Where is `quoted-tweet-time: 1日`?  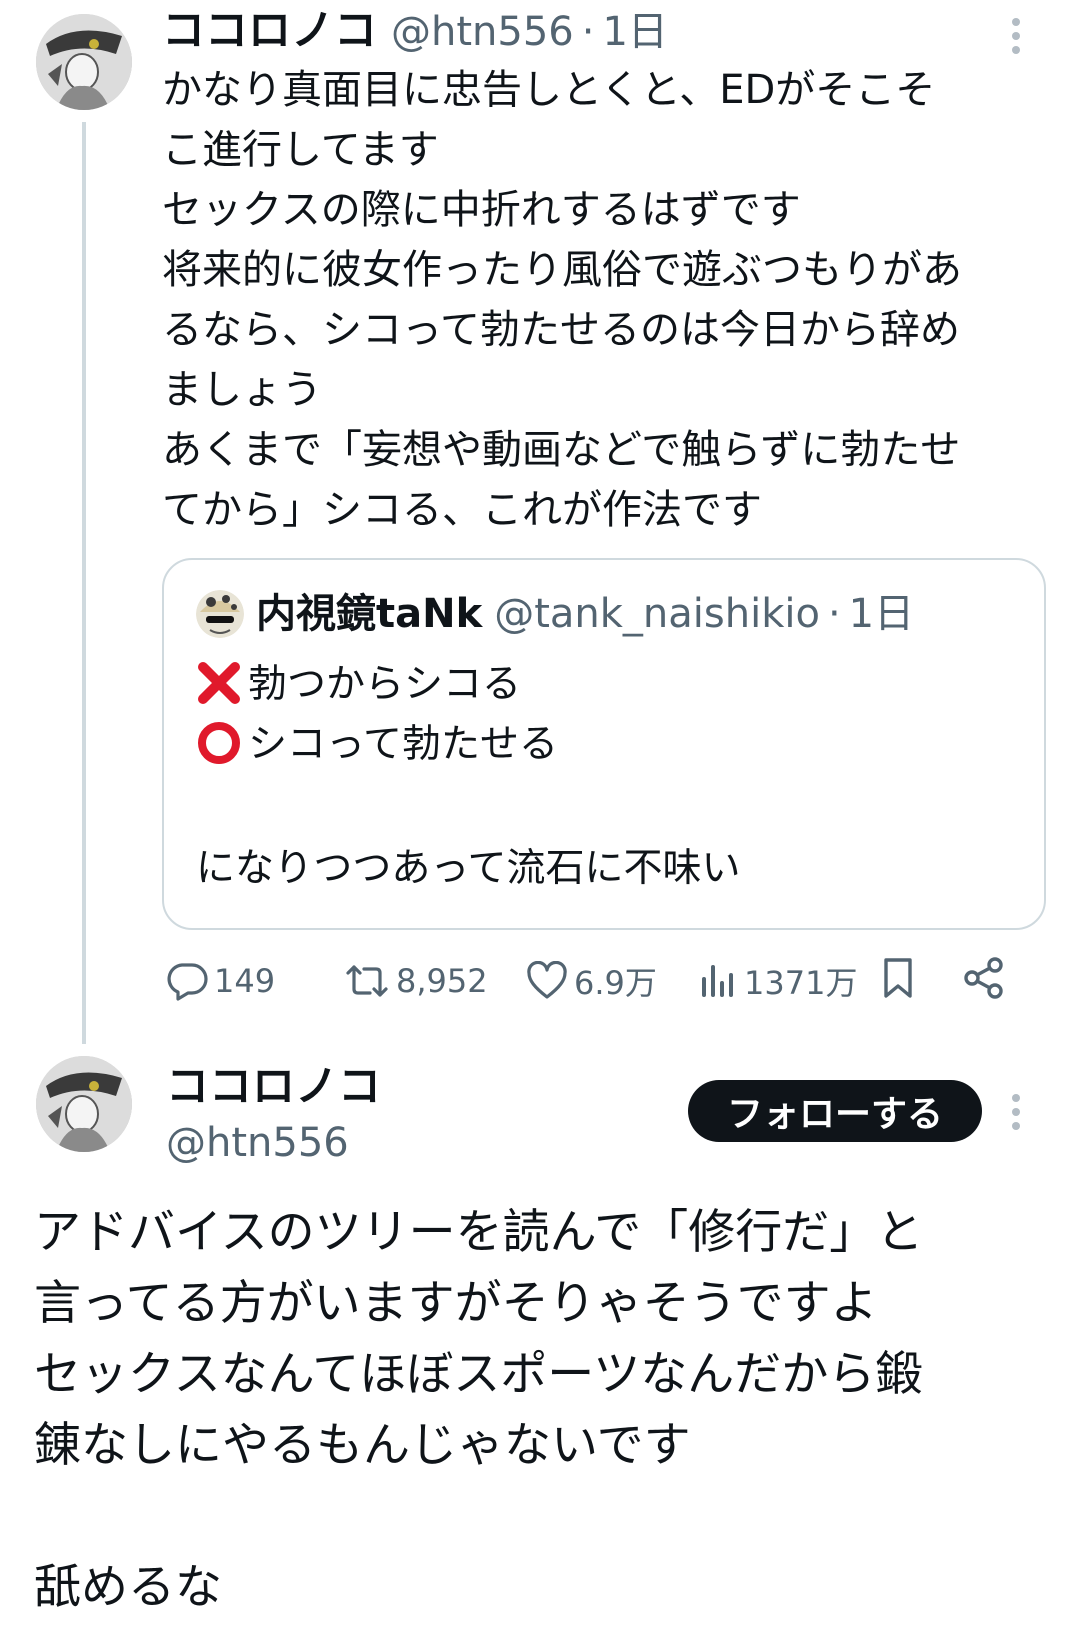 quoted-tweet-time: 1日 is located at coordinates (881, 614).